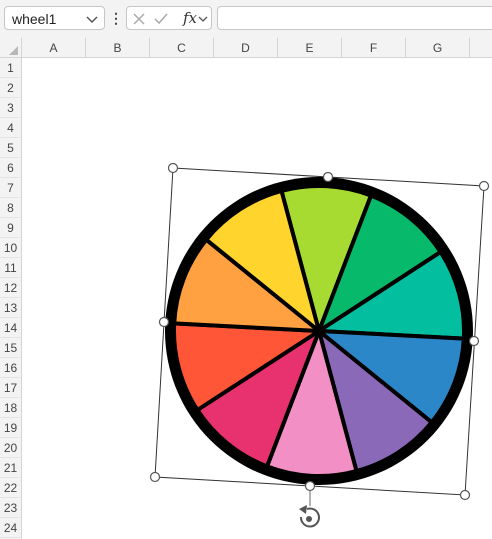 This screenshot has height=539, width=492. Describe the element at coordinates (484, 186) in the screenshot. I see `resize-handle-top-right` at that location.